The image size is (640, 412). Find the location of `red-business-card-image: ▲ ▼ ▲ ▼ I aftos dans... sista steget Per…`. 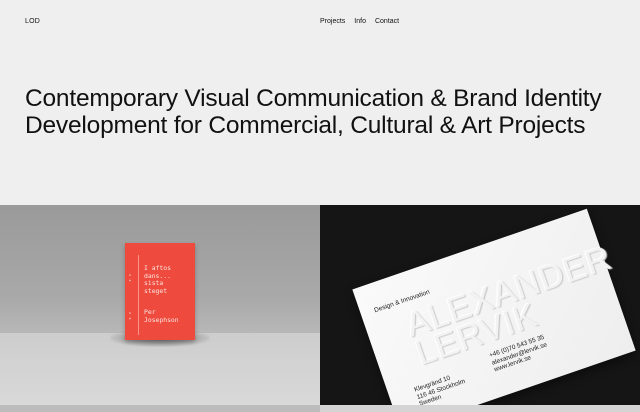

red-business-card-image: ▲ ▼ ▲ ▼ I aftos dans... sista steget Per… is located at coordinates (160, 291).